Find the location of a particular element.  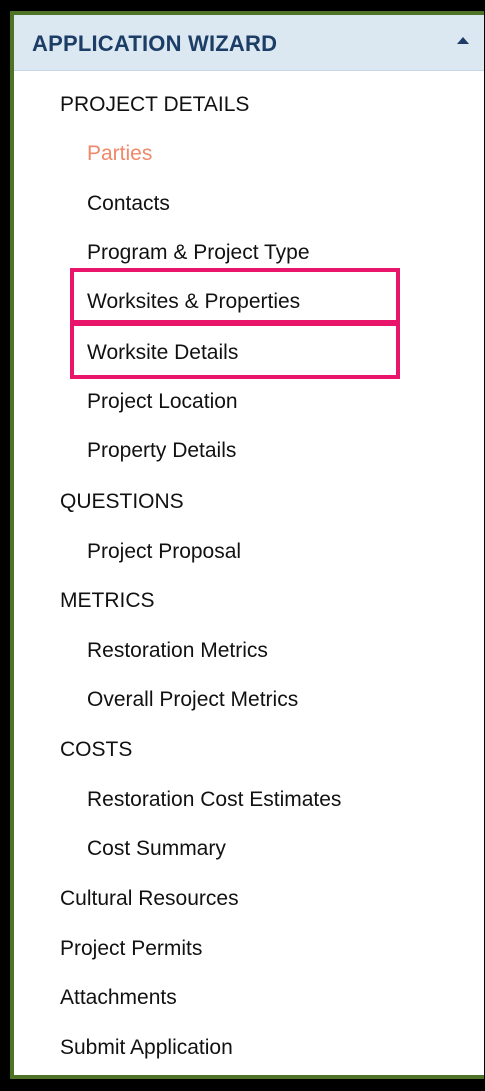

nav-item-project-location: Project Location is located at coordinates (162, 402).